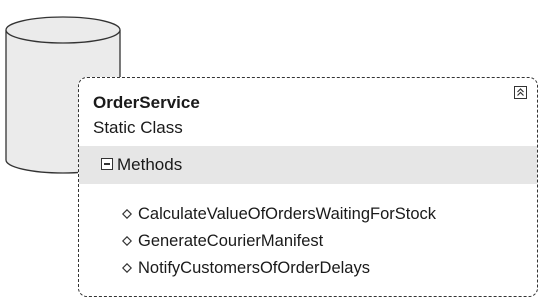 Image resolution: width=542 pixels, height=302 pixels. Describe the element at coordinates (150, 164) in the screenshot. I see `methods-section-label: Methods` at that location.